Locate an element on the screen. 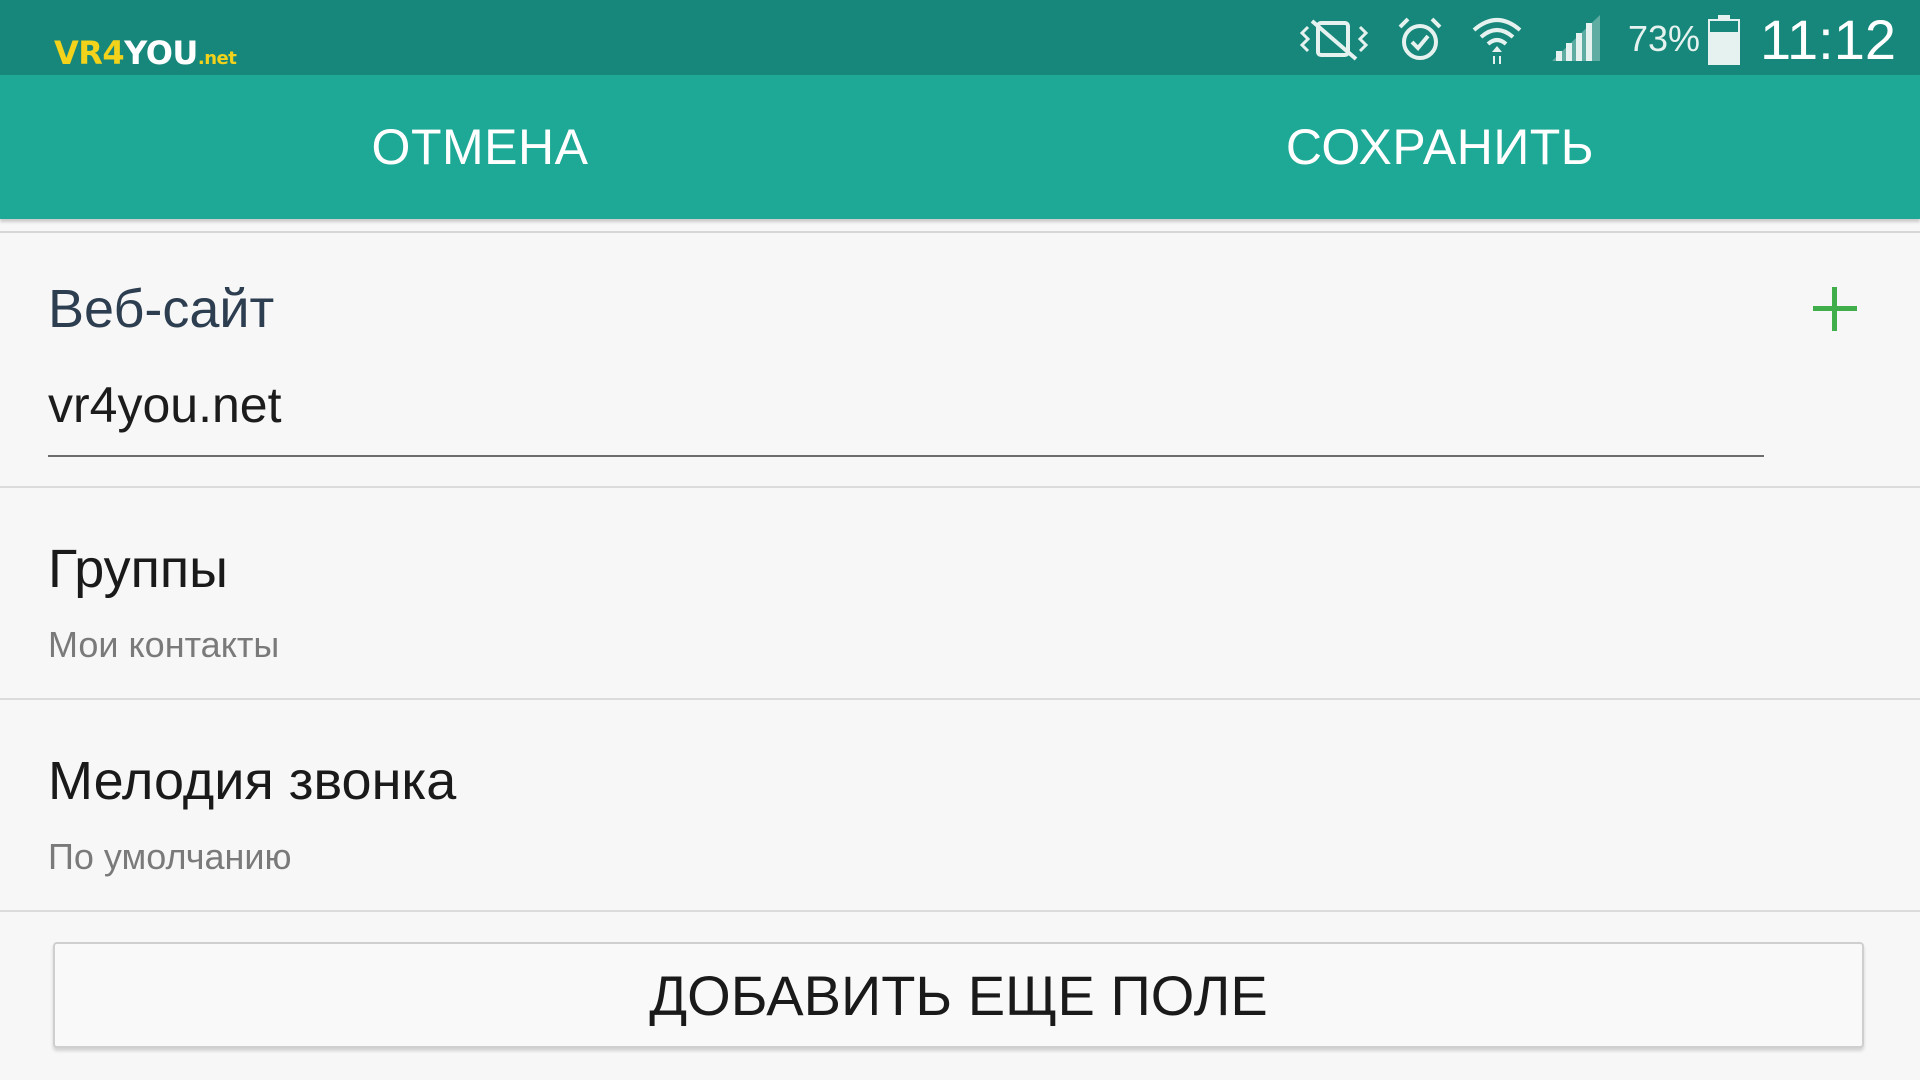 Image resolution: width=1920 pixels, height=1080 pixels. website-input-underline is located at coordinates (906, 456).